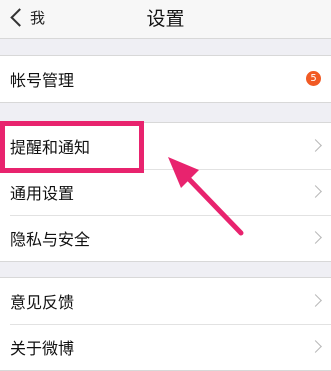 The image size is (331, 371). What do you see at coordinates (42, 302) in the screenshot?
I see `settings-item-label: 意见反馈` at bounding box center [42, 302].